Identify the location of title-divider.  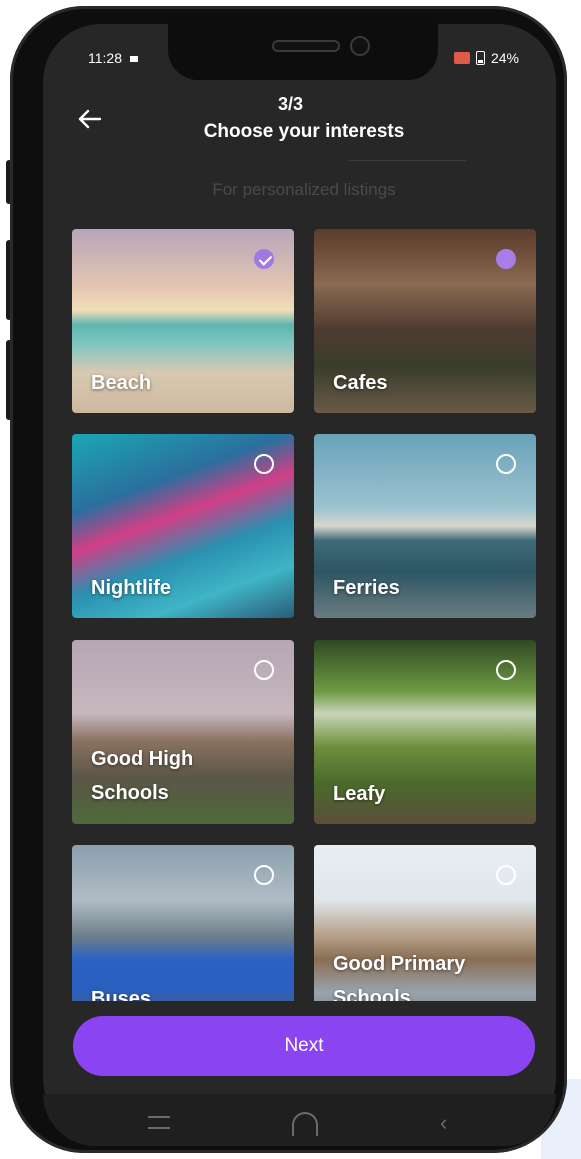
(407, 160).